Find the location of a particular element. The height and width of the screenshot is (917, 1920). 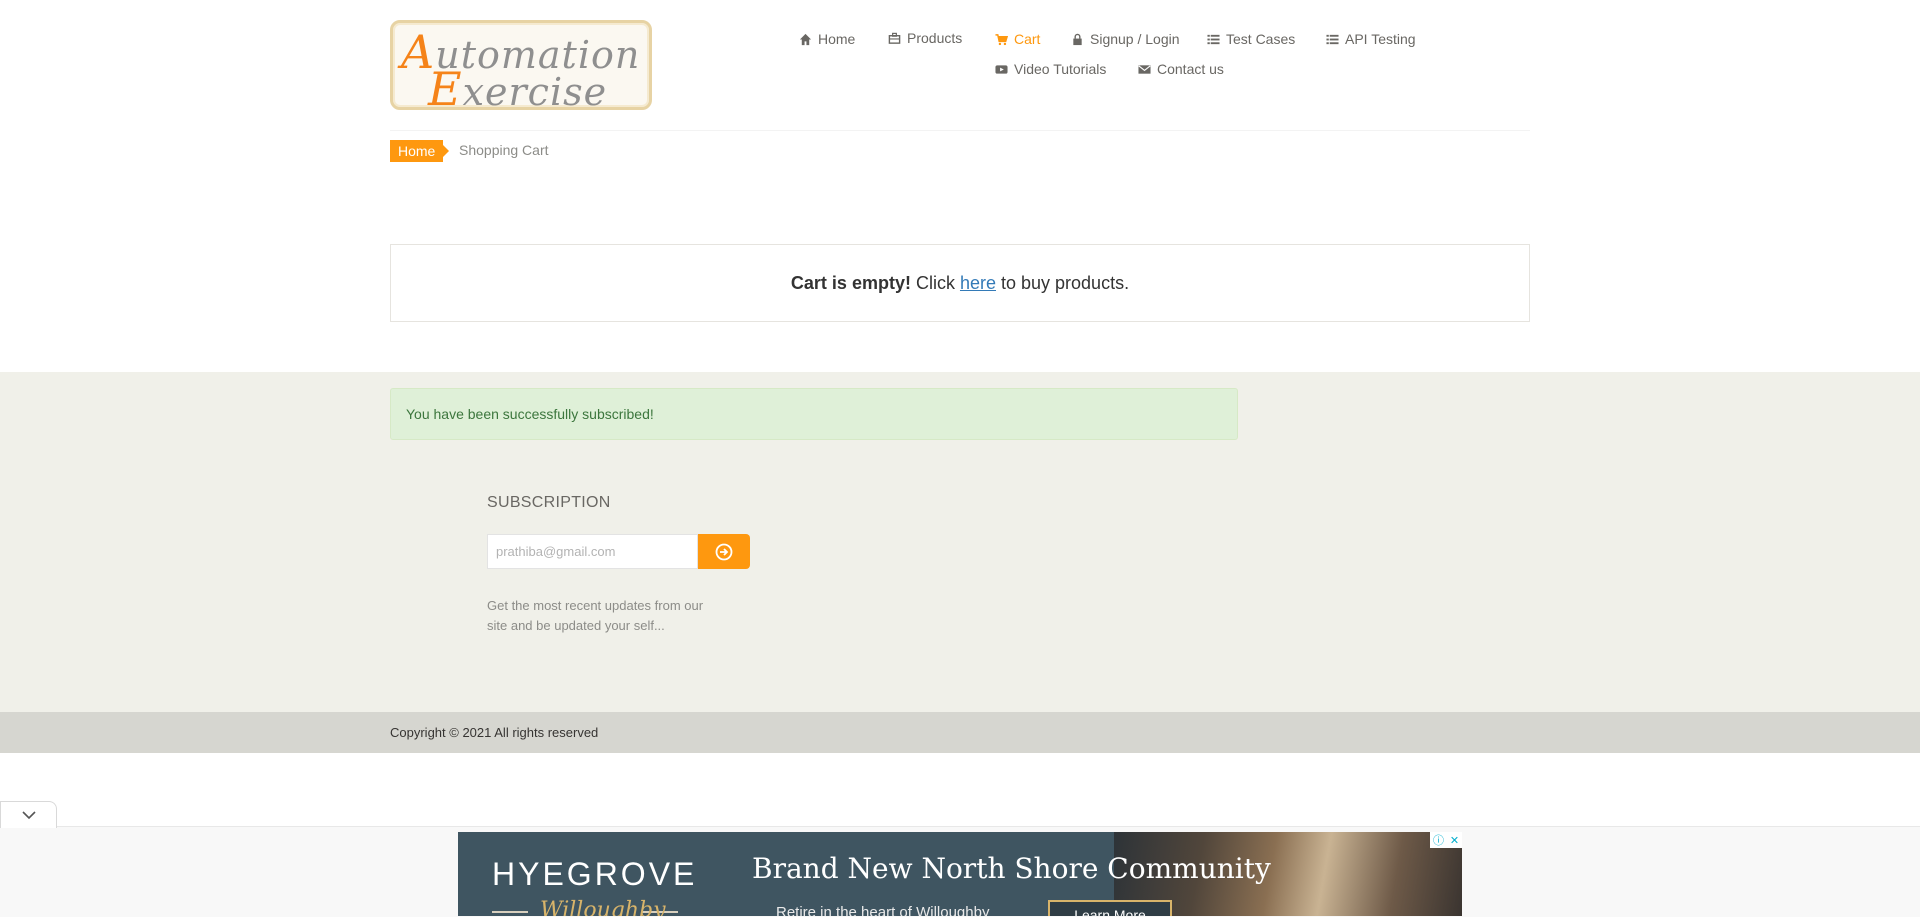

subscription-title: SUBSCRIPTION is located at coordinates (549, 502).